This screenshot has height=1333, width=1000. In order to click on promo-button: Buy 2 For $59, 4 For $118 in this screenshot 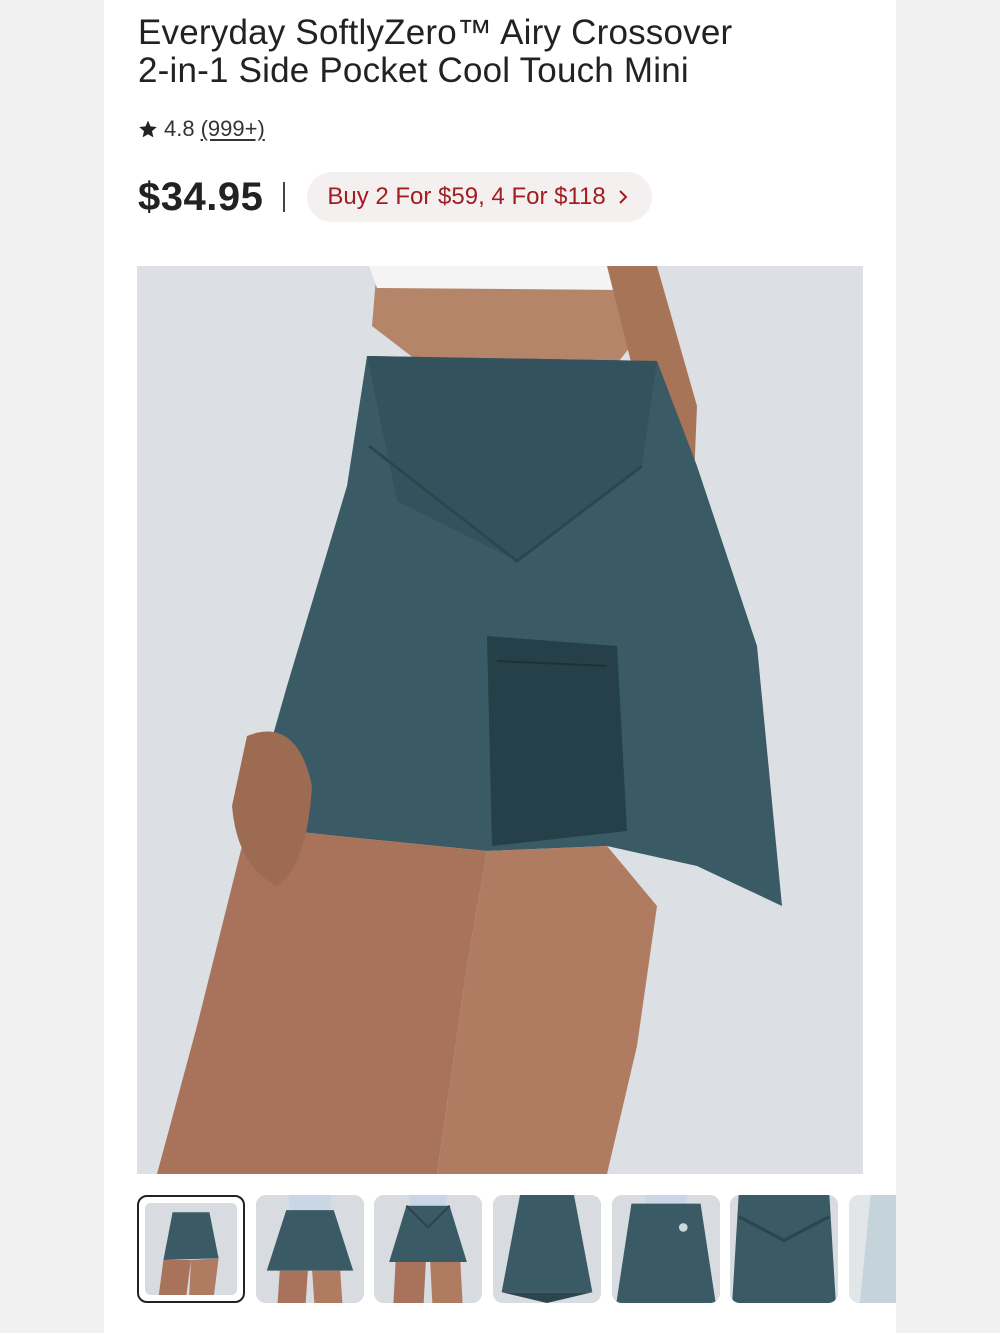, I will do `click(479, 197)`.